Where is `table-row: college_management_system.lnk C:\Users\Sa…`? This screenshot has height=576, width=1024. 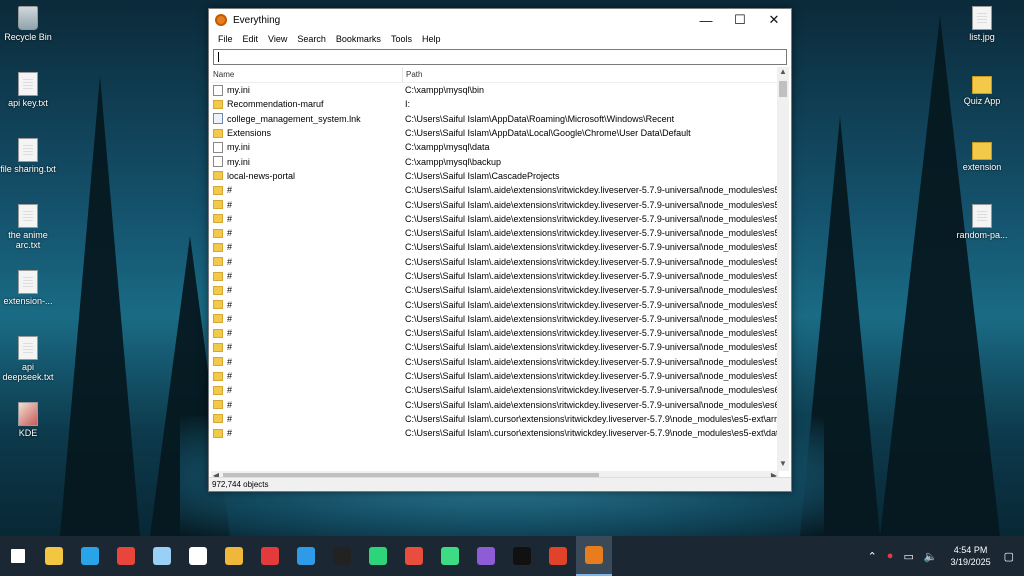 table-row: college_management_system.lnk C:\Users\Sa… is located at coordinates (495, 119).